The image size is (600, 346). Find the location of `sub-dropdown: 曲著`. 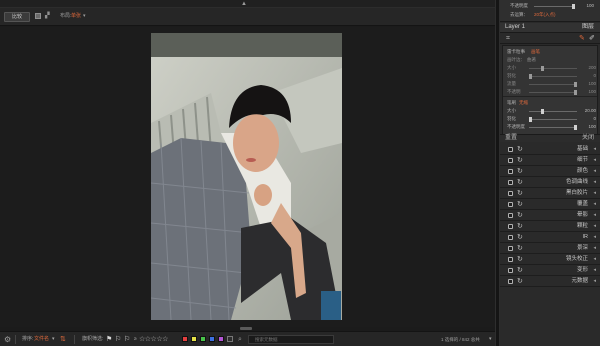

sub-dropdown: 曲著 is located at coordinates (531, 59).